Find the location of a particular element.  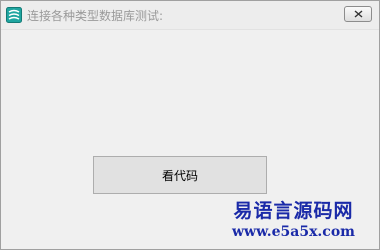

close-icon is located at coordinates (358, 14).